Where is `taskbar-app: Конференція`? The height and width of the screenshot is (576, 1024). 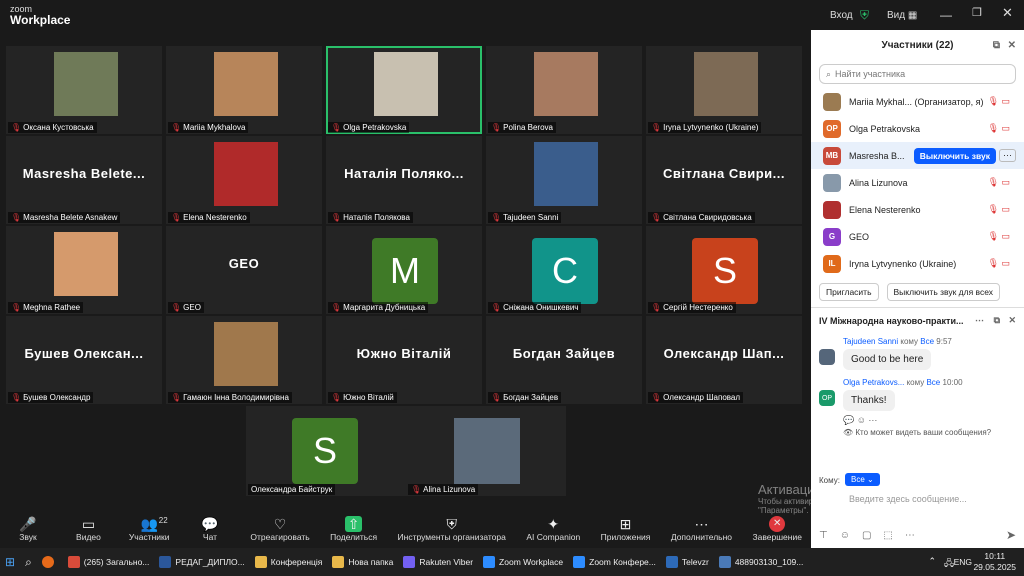
taskbar-app: Конференція is located at coordinates (289, 562).